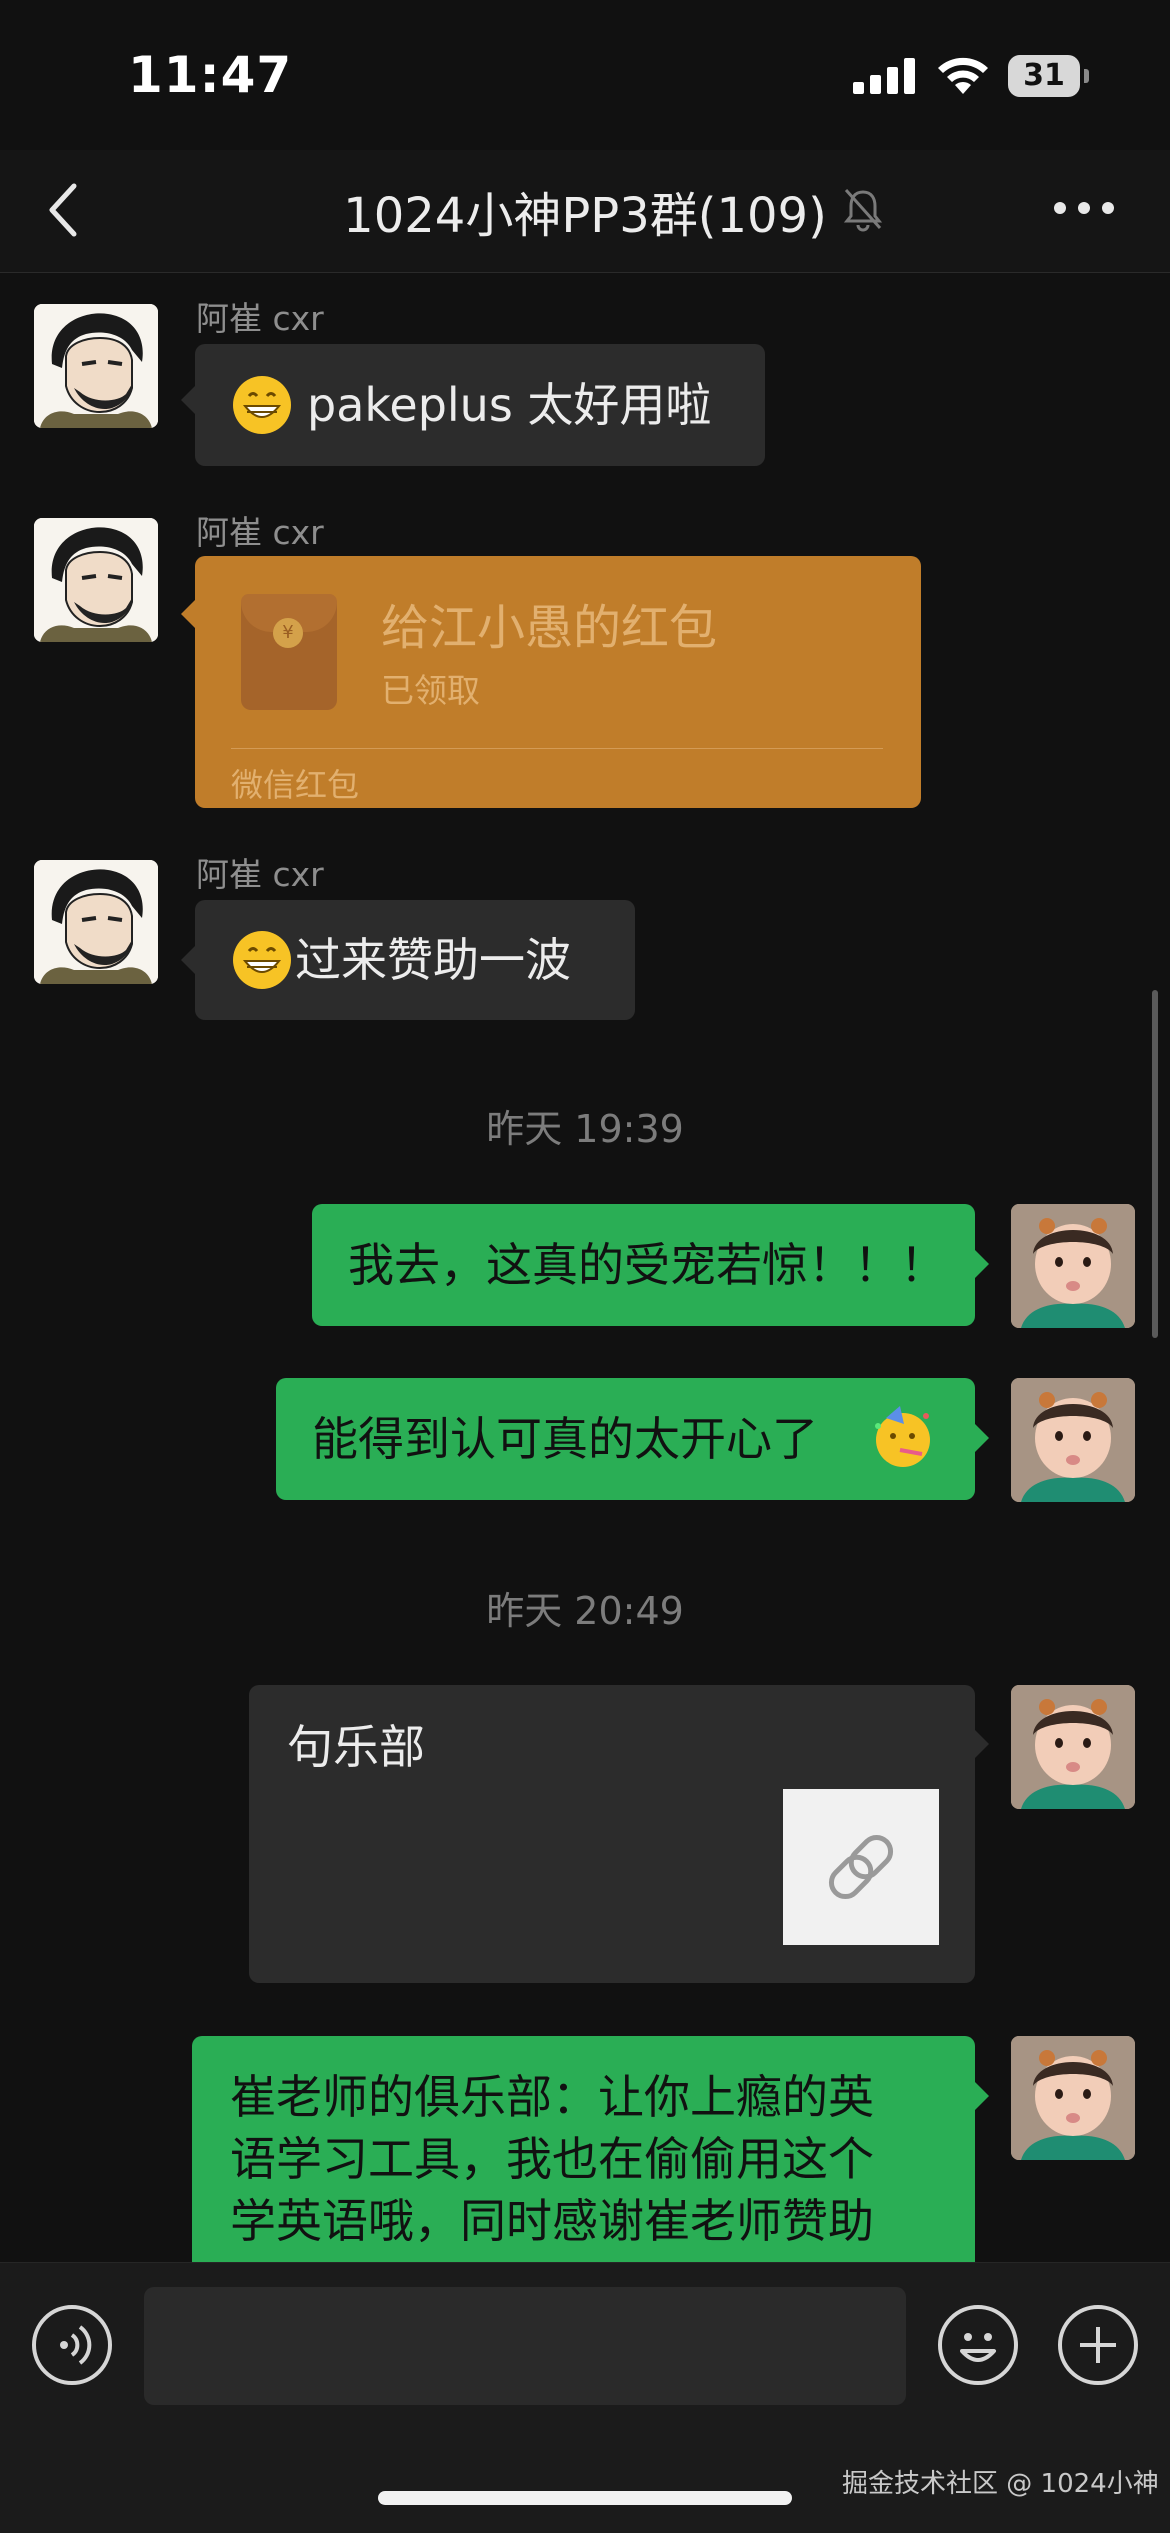 Image resolution: width=1170 pixels, height=2533 pixels. Describe the element at coordinates (902, 1436) in the screenshot. I see `partying-face-emoji-icon` at that location.